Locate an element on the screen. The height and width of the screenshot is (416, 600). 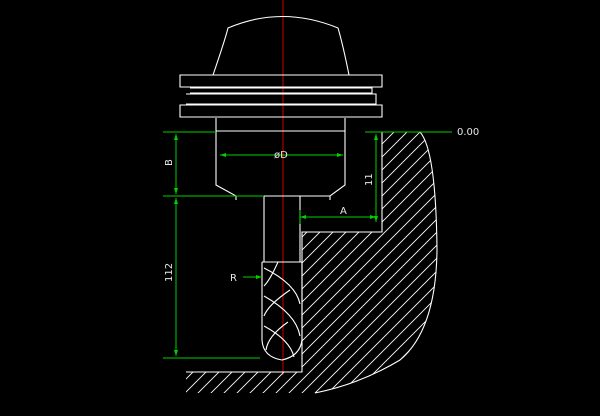
a-label: A is located at coordinates (343, 211).